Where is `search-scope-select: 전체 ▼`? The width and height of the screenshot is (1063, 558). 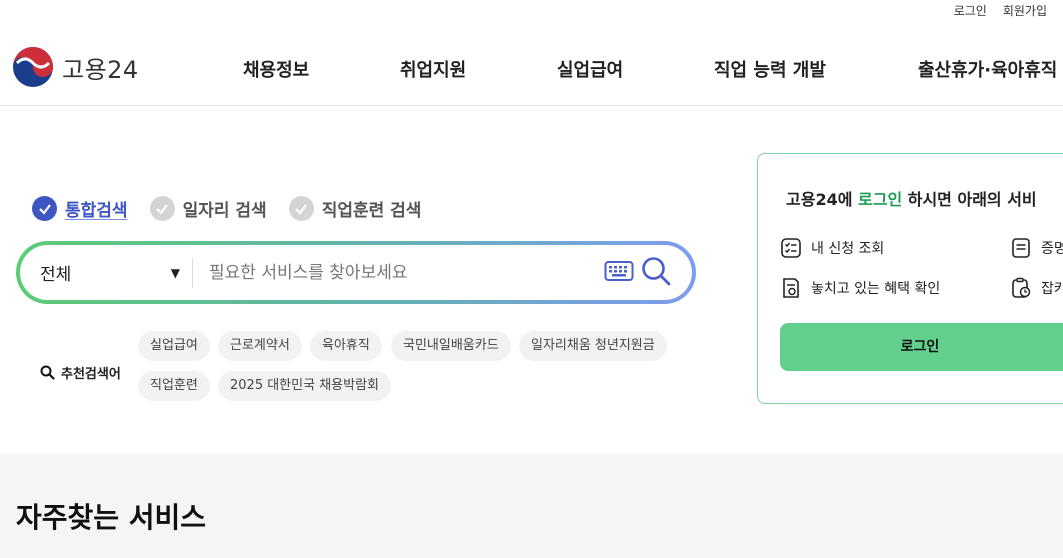
search-scope-select: 전체 ▼ is located at coordinates (110, 272).